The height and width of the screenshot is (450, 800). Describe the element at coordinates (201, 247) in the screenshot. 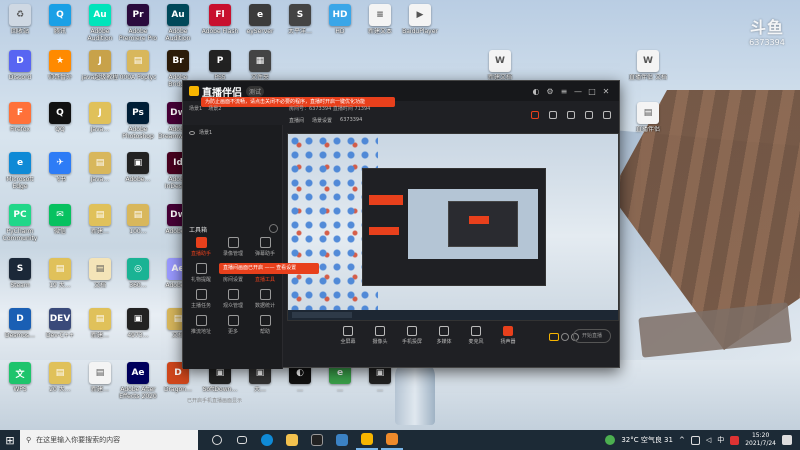

I see `toolbox-item: 直播助手` at that location.